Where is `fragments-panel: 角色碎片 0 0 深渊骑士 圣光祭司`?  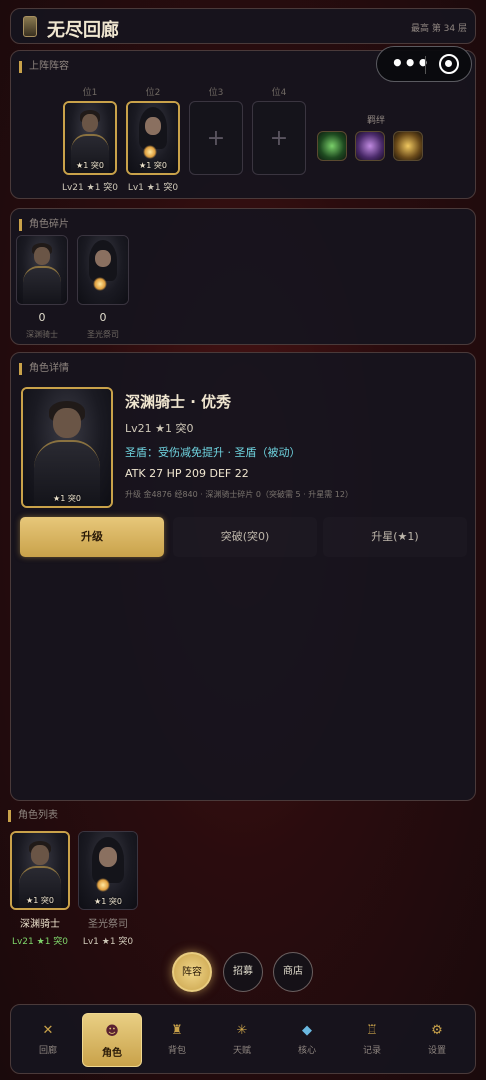
fragments-panel: 角色碎片 0 0 深渊骑士 圣光祭司 is located at coordinates (243, 276).